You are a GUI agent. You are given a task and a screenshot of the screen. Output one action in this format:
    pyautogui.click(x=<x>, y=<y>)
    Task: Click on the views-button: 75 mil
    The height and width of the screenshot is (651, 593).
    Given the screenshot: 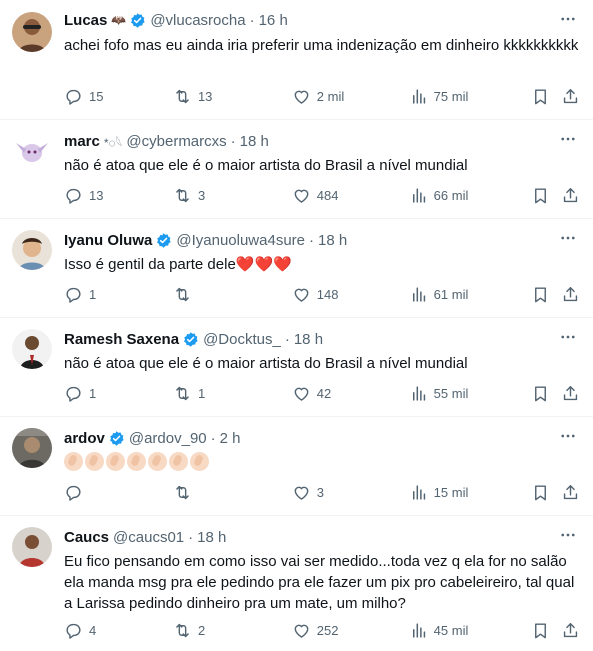 What is the action you would take?
    pyautogui.click(x=470, y=96)
    